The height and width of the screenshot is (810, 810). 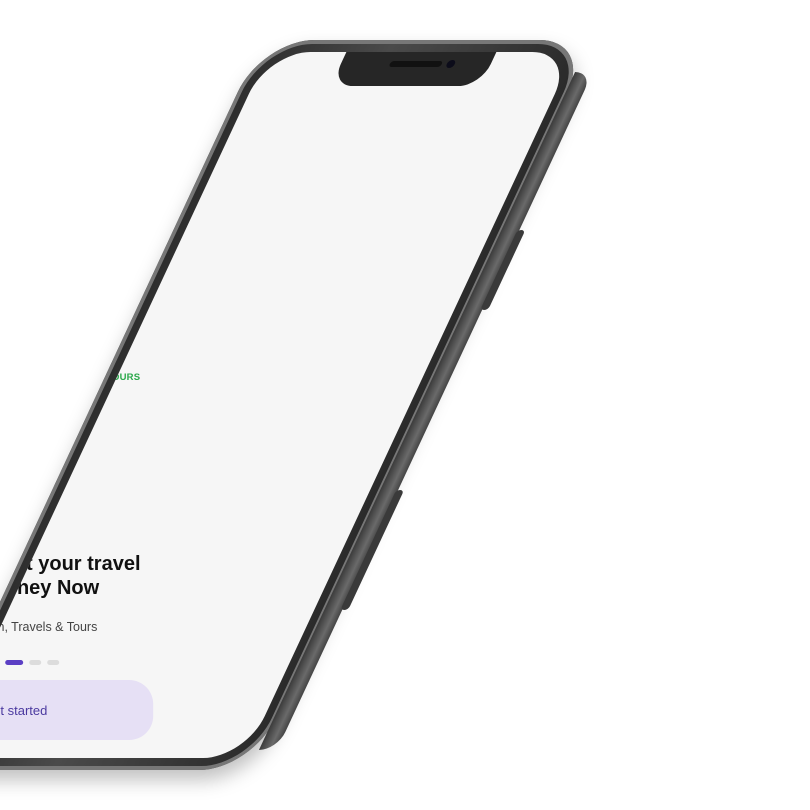 I want to click on notch, so click(x=413, y=69).